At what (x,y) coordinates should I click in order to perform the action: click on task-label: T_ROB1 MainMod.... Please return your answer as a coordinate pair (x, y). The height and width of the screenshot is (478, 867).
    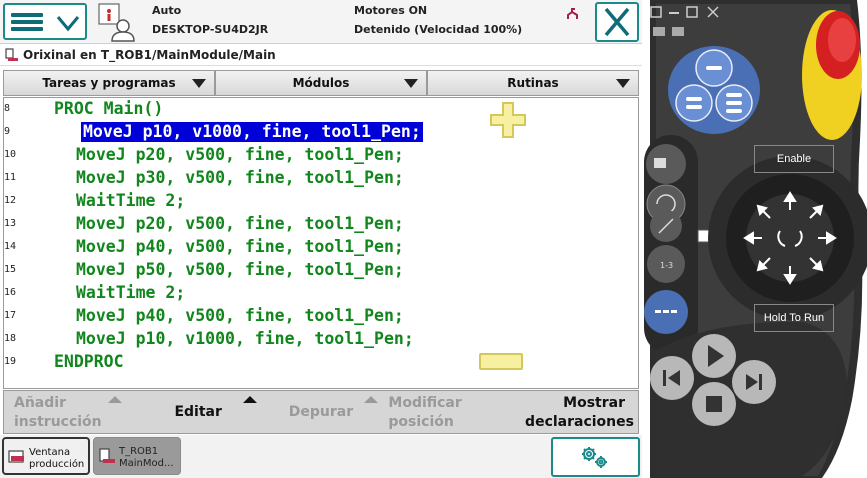
    Looking at the image, I should click on (146, 457).